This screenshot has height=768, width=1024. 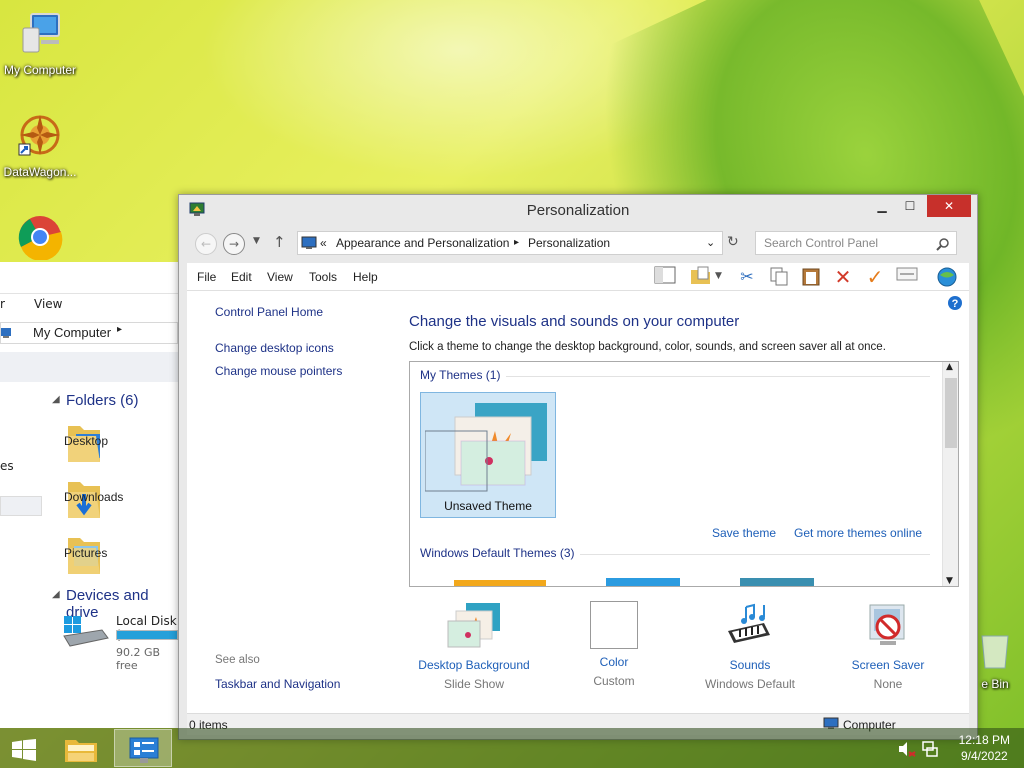 I want to click on sounds-setting: Sounds Windows Default, so click(x=750, y=646).